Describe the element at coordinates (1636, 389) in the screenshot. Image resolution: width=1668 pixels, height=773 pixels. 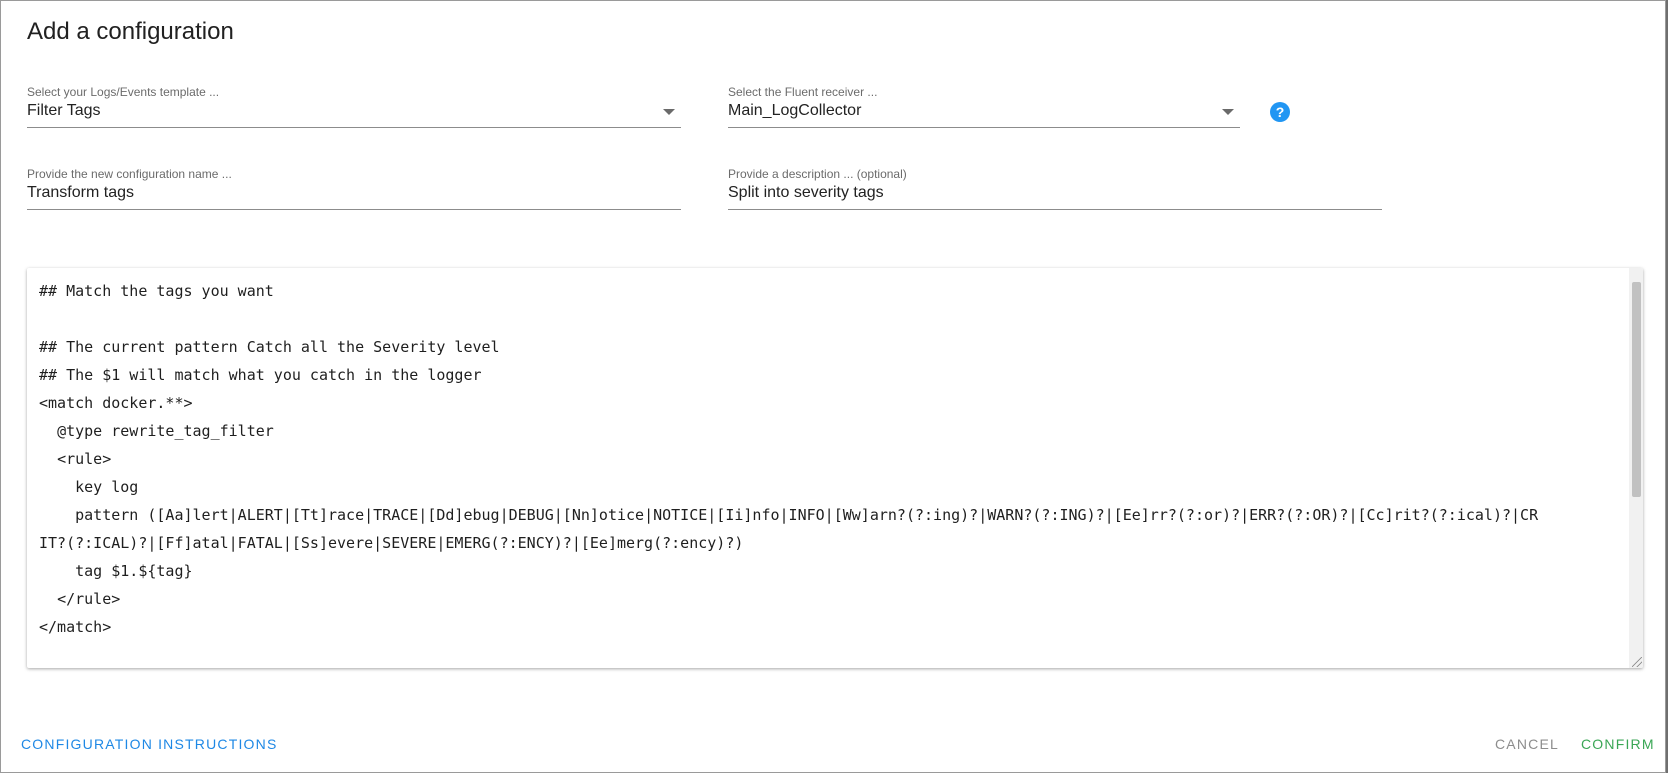
I see `editor-scrollbar-thumb` at that location.